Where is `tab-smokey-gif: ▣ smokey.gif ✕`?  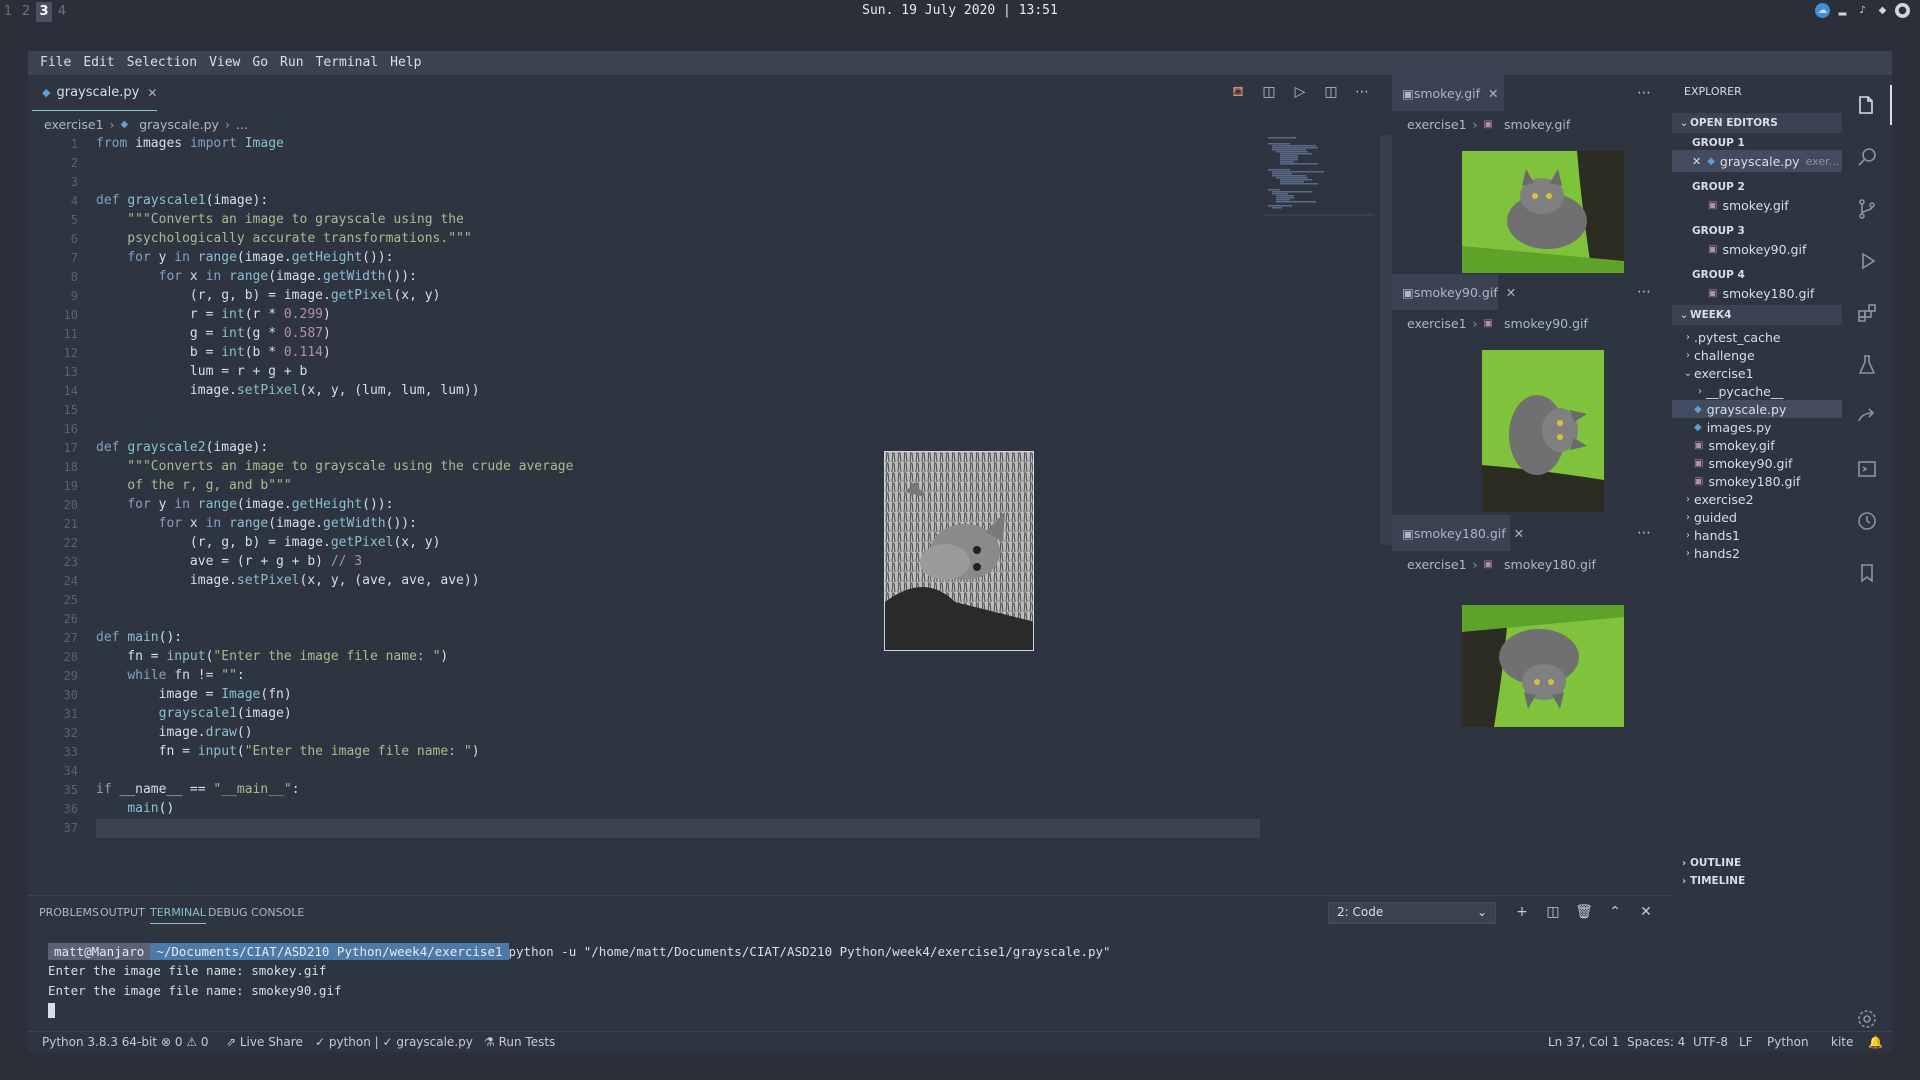 tab-smokey-gif: ▣ smokey.gif ✕ is located at coordinates (1448, 93).